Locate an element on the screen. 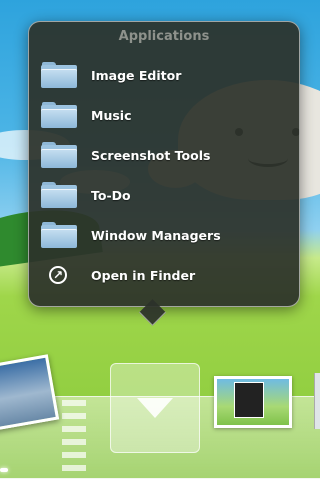 This screenshot has width=320, height=479. open-in-finder-label: Open in Finder is located at coordinates (143, 275).